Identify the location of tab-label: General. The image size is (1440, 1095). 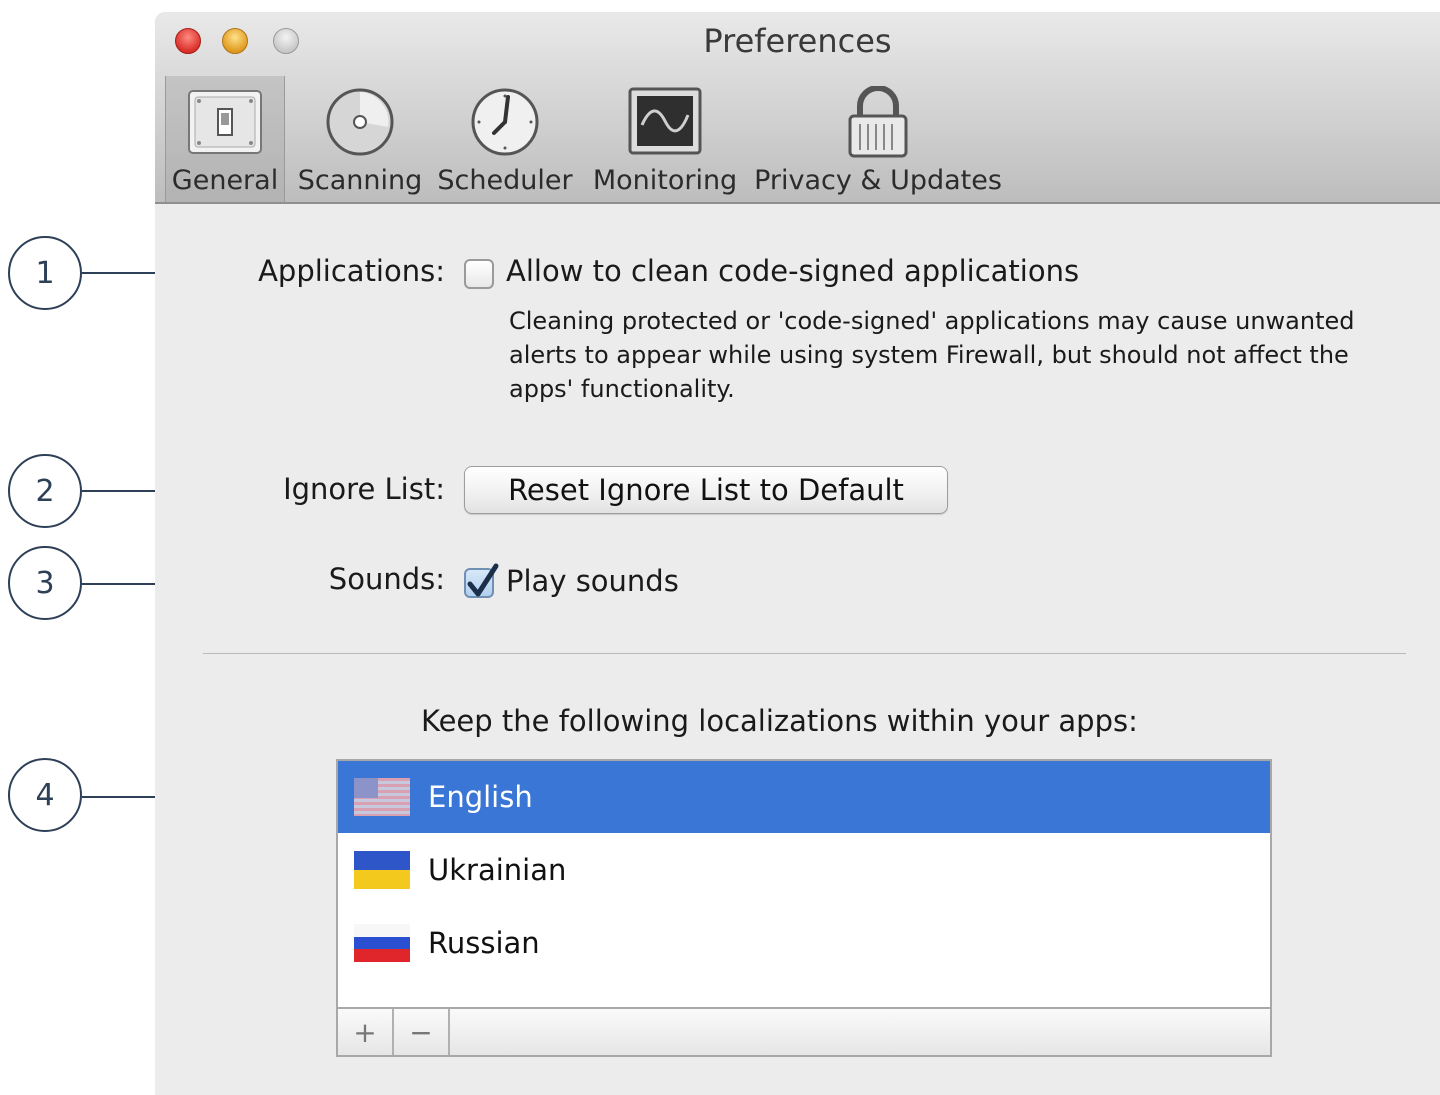
(225, 180).